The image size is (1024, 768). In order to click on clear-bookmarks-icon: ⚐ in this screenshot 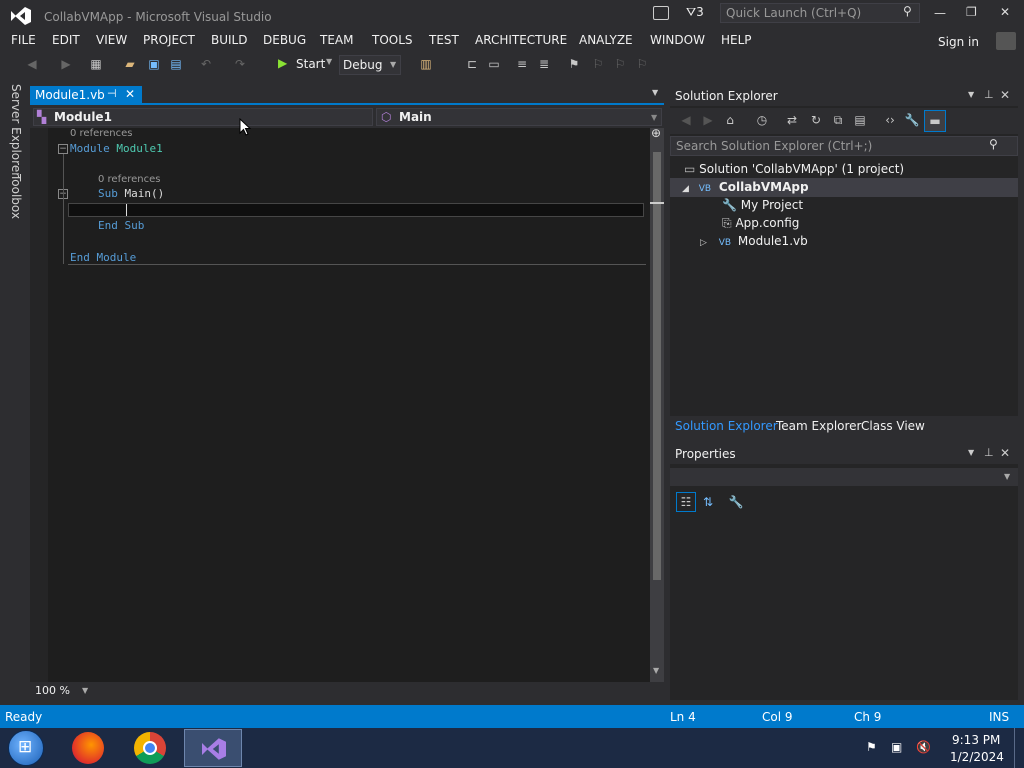, I will do `click(642, 64)`.